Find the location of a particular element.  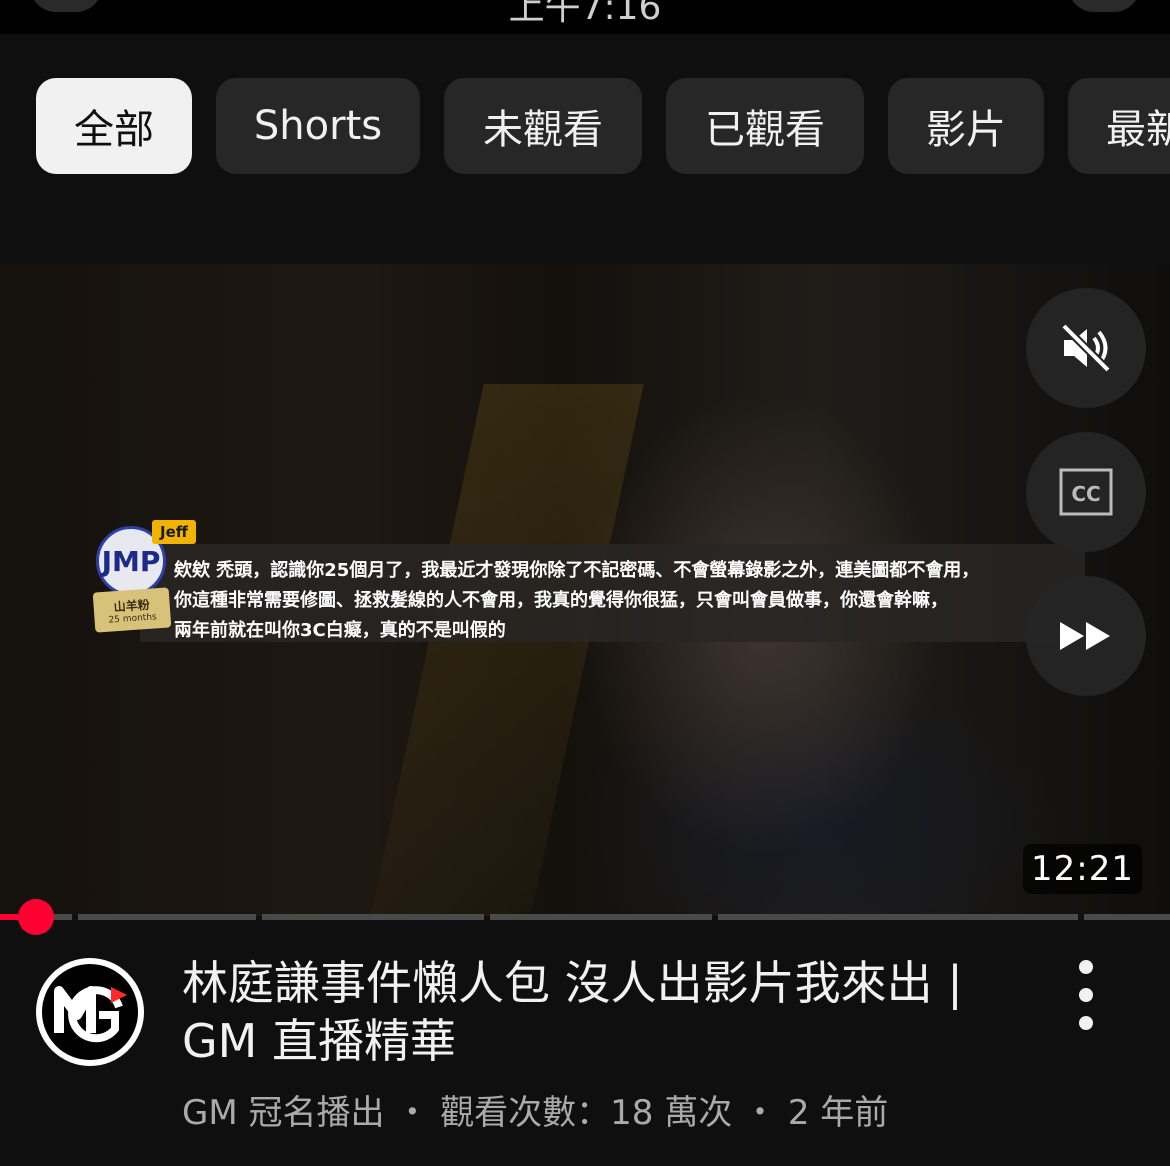

muted-speaker-icon is located at coordinates (1086, 348).